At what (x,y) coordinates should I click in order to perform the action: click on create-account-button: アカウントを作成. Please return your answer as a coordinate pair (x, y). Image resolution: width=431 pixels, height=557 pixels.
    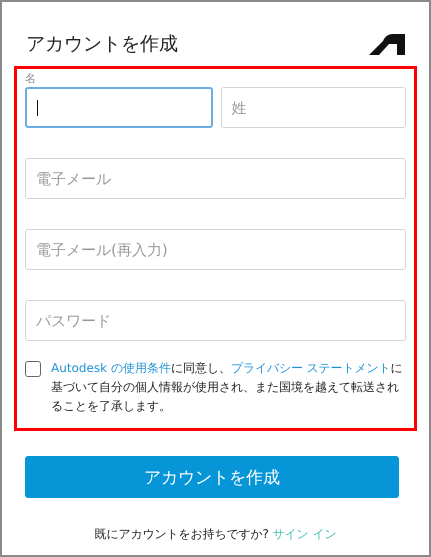
    Looking at the image, I should click on (212, 477).